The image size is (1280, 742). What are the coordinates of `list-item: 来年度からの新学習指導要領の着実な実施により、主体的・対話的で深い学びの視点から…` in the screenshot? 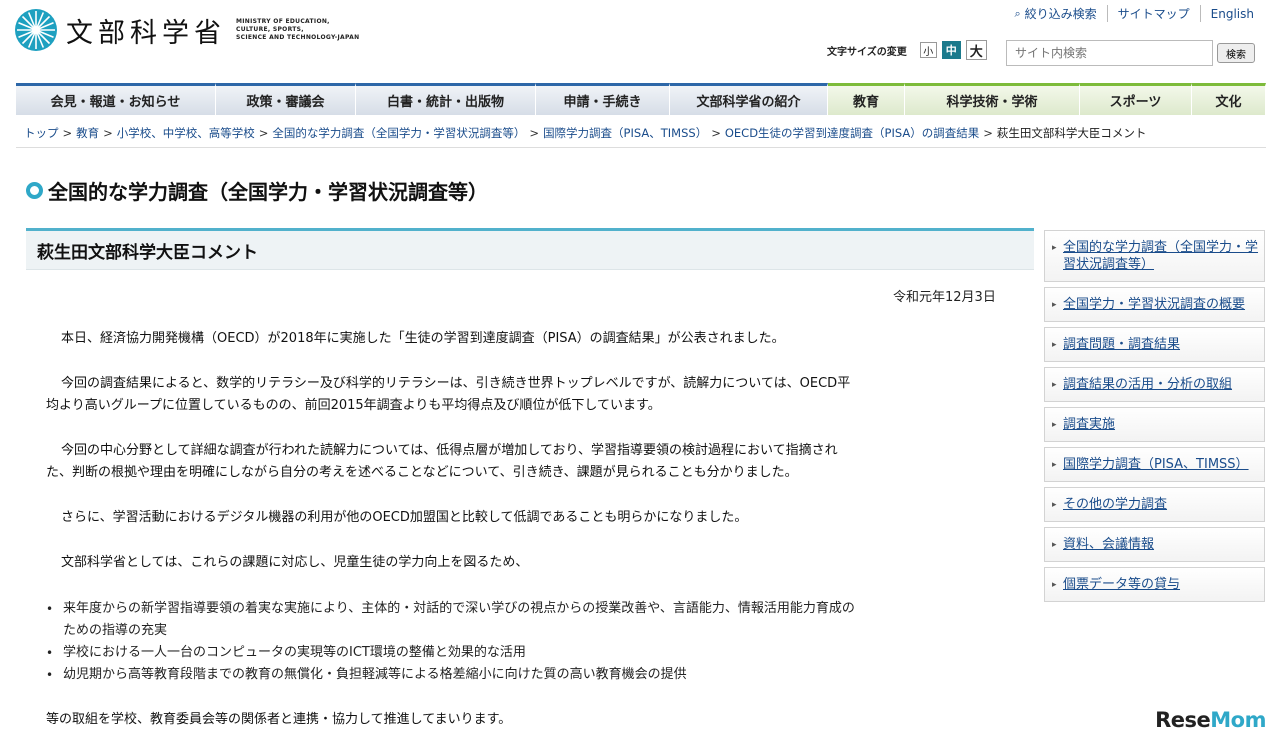 It's located at (526, 620).